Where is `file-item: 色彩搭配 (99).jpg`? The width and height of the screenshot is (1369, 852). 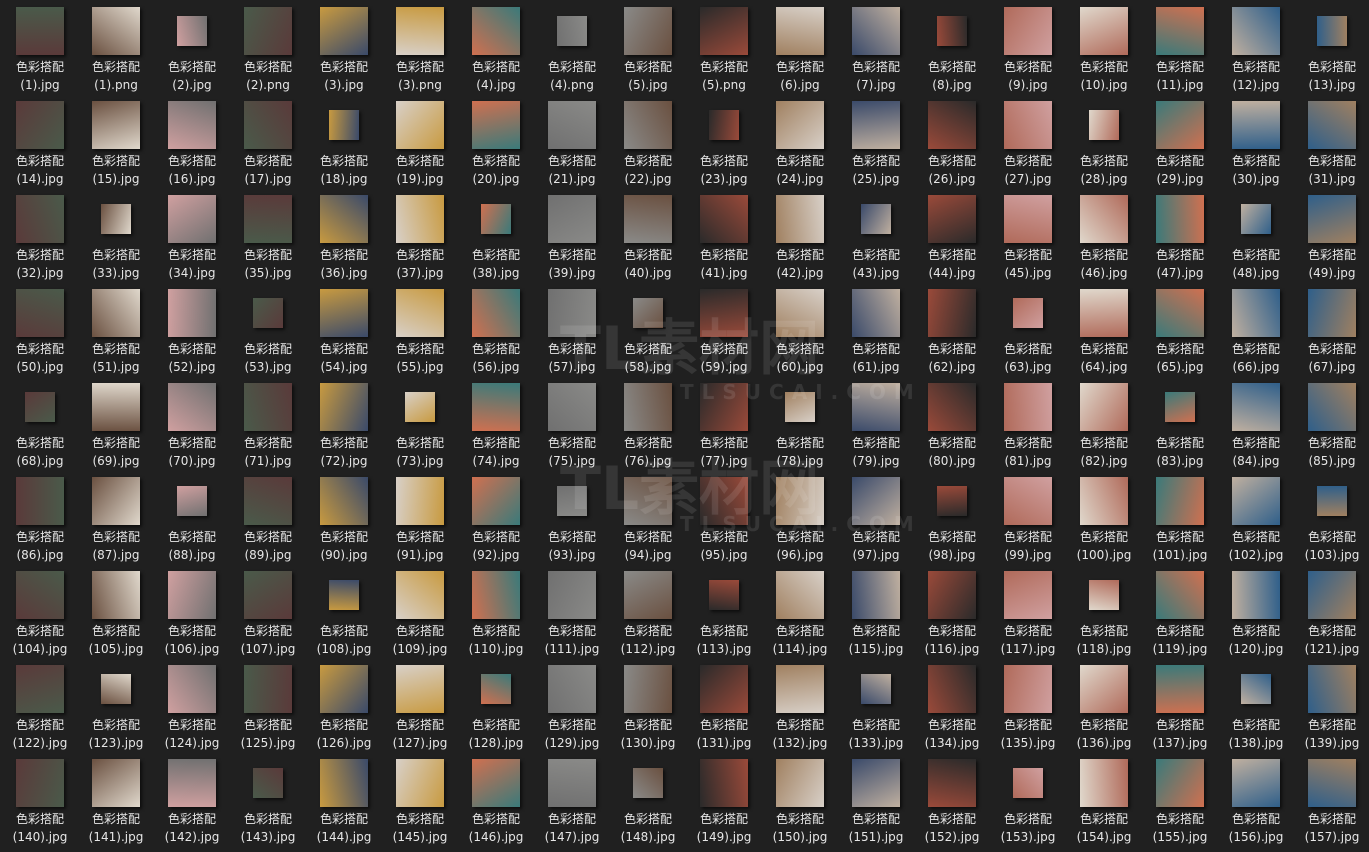
file-item: 色彩搭配 (99).jpg is located at coordinates (1028, 517).